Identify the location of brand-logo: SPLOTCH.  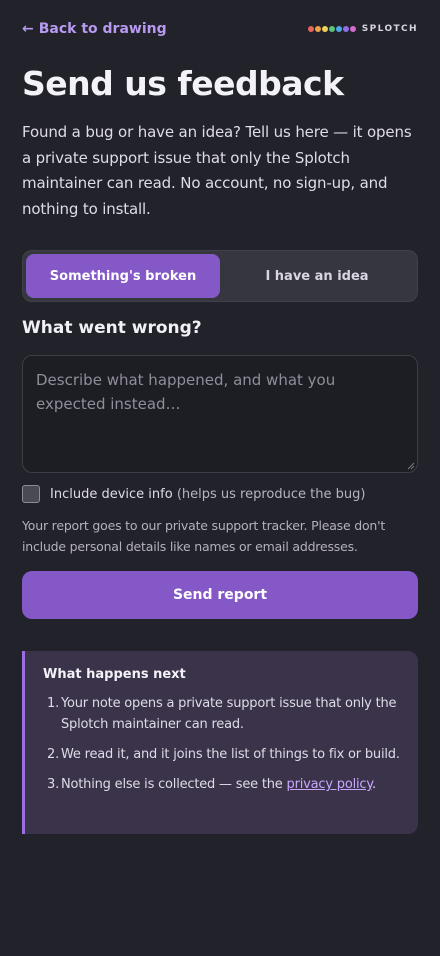
(362, 29).